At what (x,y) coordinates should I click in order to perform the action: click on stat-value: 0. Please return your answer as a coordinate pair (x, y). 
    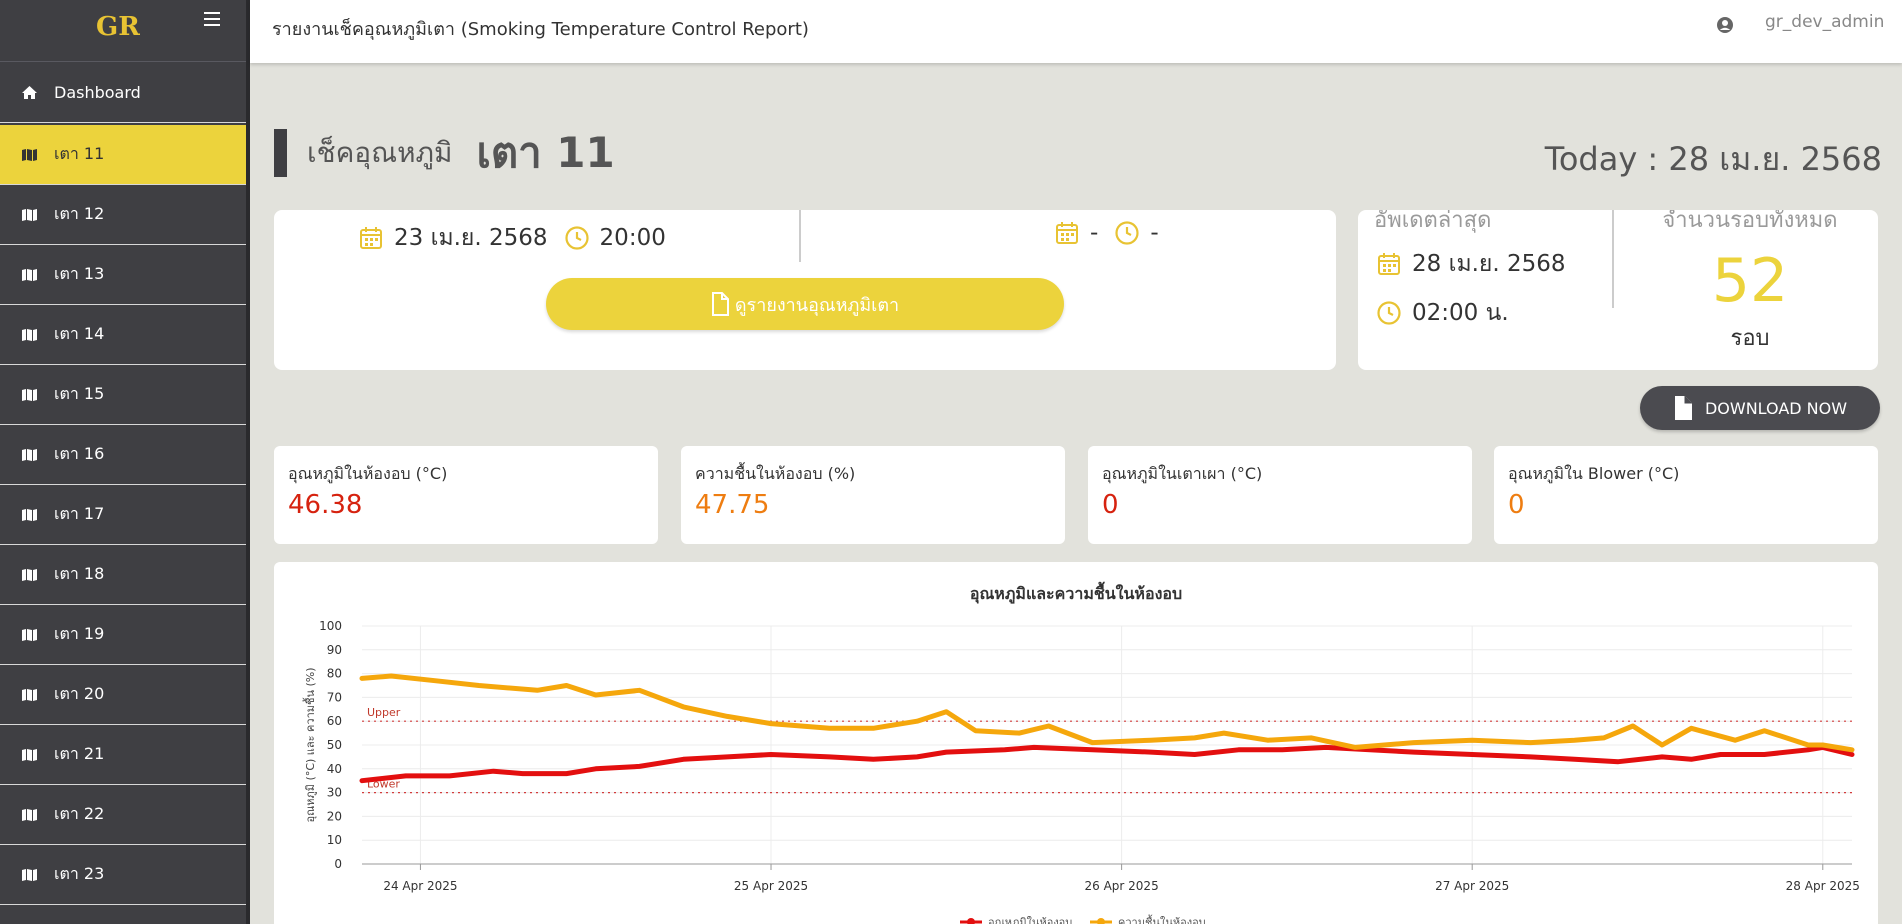
    Looking at the image, I should click on (1516, 505).